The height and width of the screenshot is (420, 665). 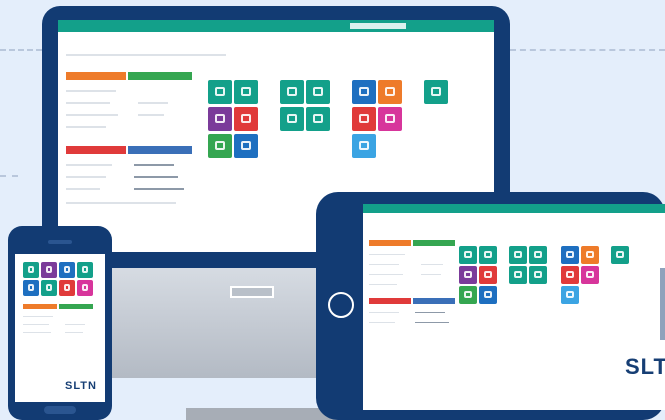 What do you see at coordinates (645, 366) in the screenshot?
I see `brand-logo: SLTN` at bounding box center [645, 366].